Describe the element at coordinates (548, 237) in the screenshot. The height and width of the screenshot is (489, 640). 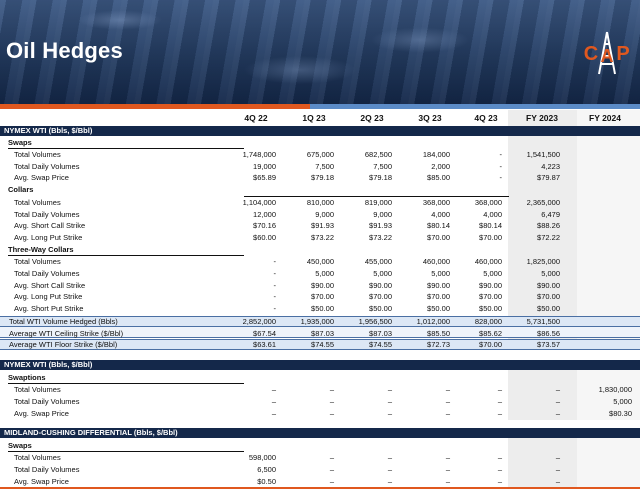
I see `cell-value: $72.22` at that location.